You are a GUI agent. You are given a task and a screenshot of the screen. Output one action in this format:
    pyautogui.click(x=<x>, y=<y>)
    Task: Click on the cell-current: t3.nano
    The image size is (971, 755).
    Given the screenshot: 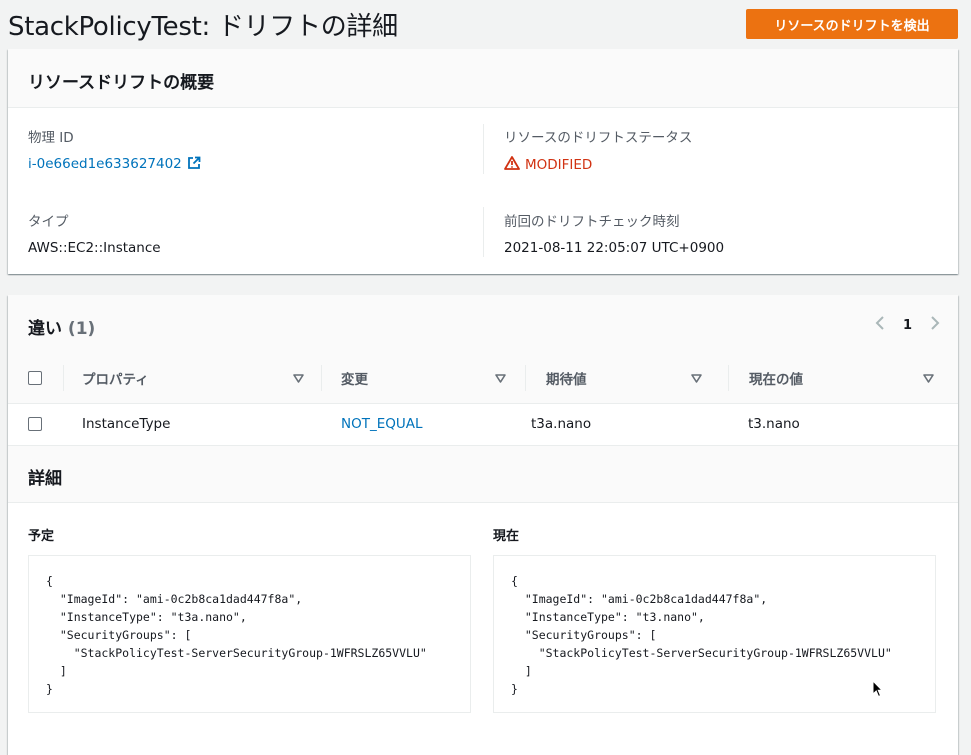 What is the action you would take?
    pyautogui.click(x=774, y=424)
    